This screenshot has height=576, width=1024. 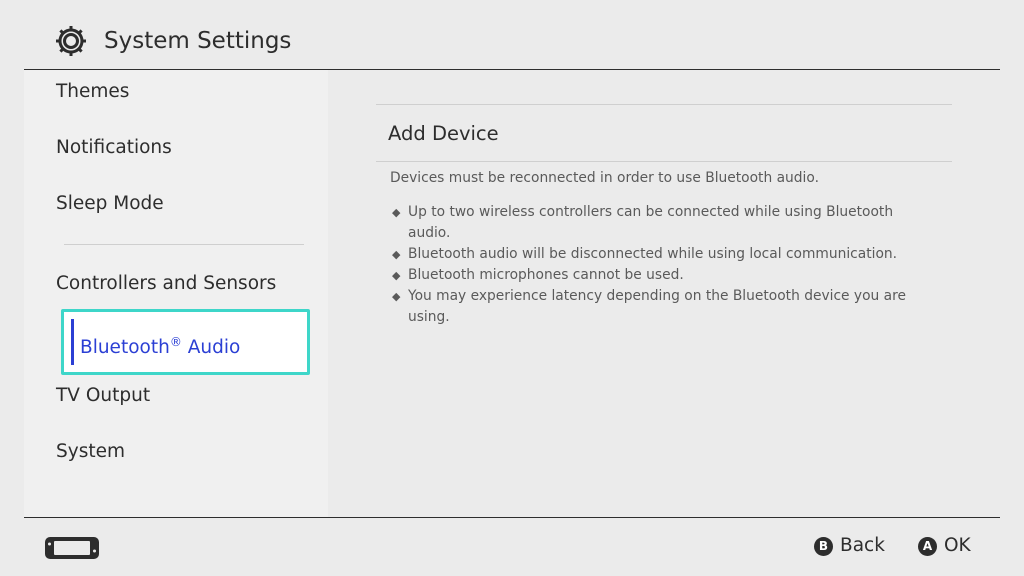 I want to click on page-title: System Settings, so click(x=198, y=41).